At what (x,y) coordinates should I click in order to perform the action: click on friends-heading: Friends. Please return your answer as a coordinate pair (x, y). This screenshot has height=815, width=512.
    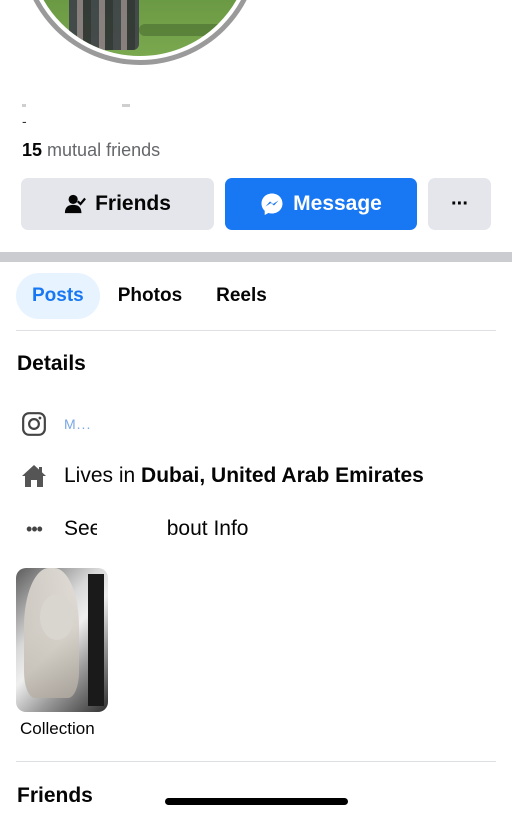
    Looking at the image, I should click on (55, 795).